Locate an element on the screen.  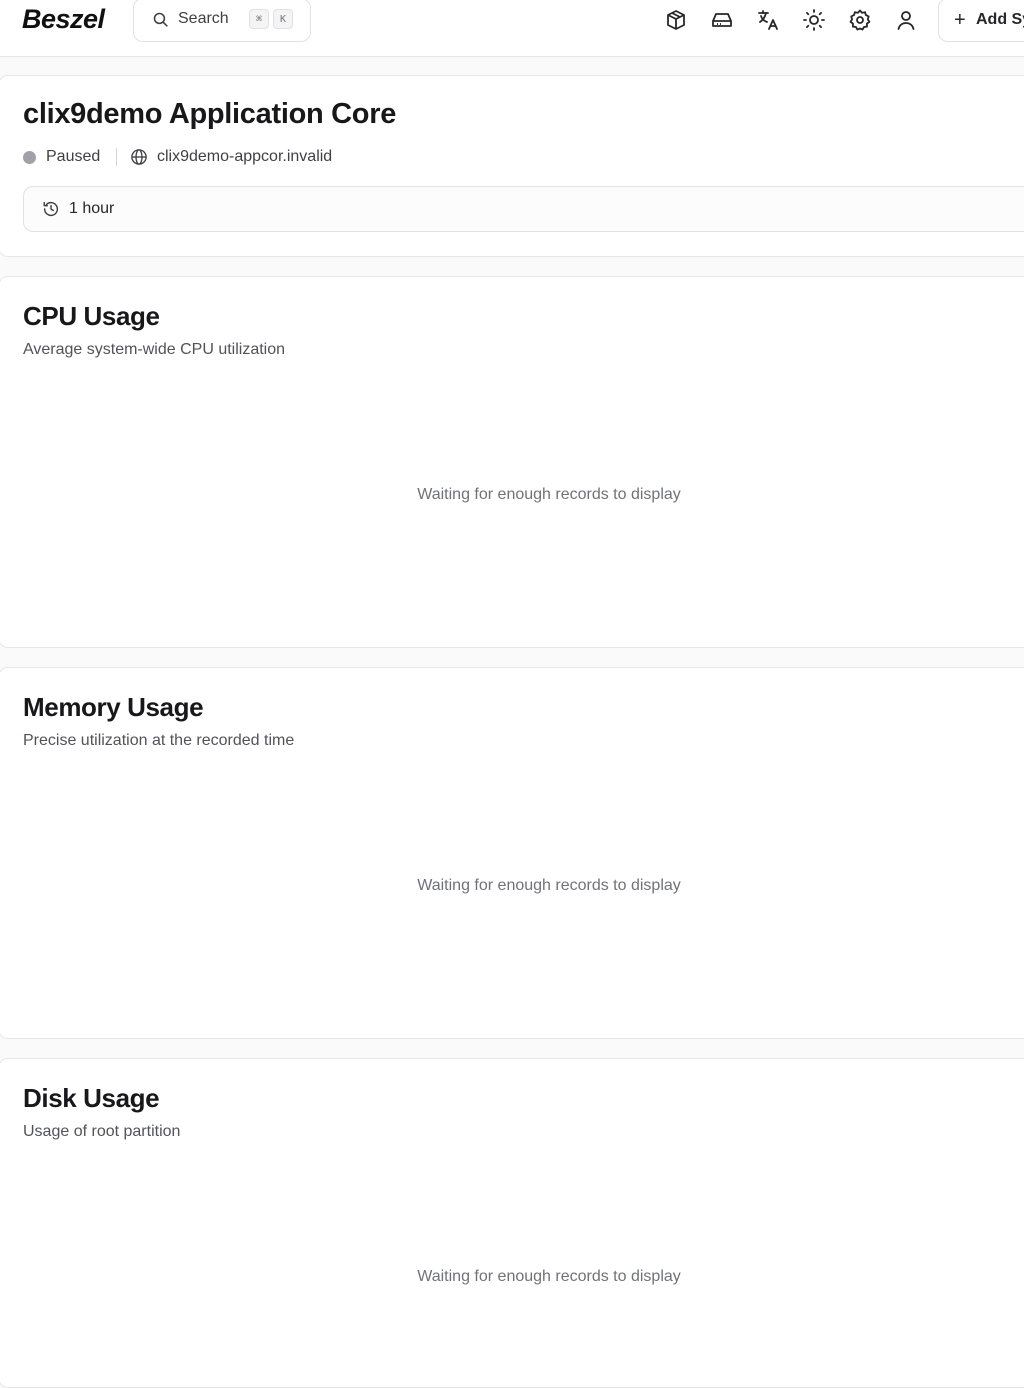
top-navbar: Beszel Search ⌘ K + Add Sy is located at coordinates (512, 28).